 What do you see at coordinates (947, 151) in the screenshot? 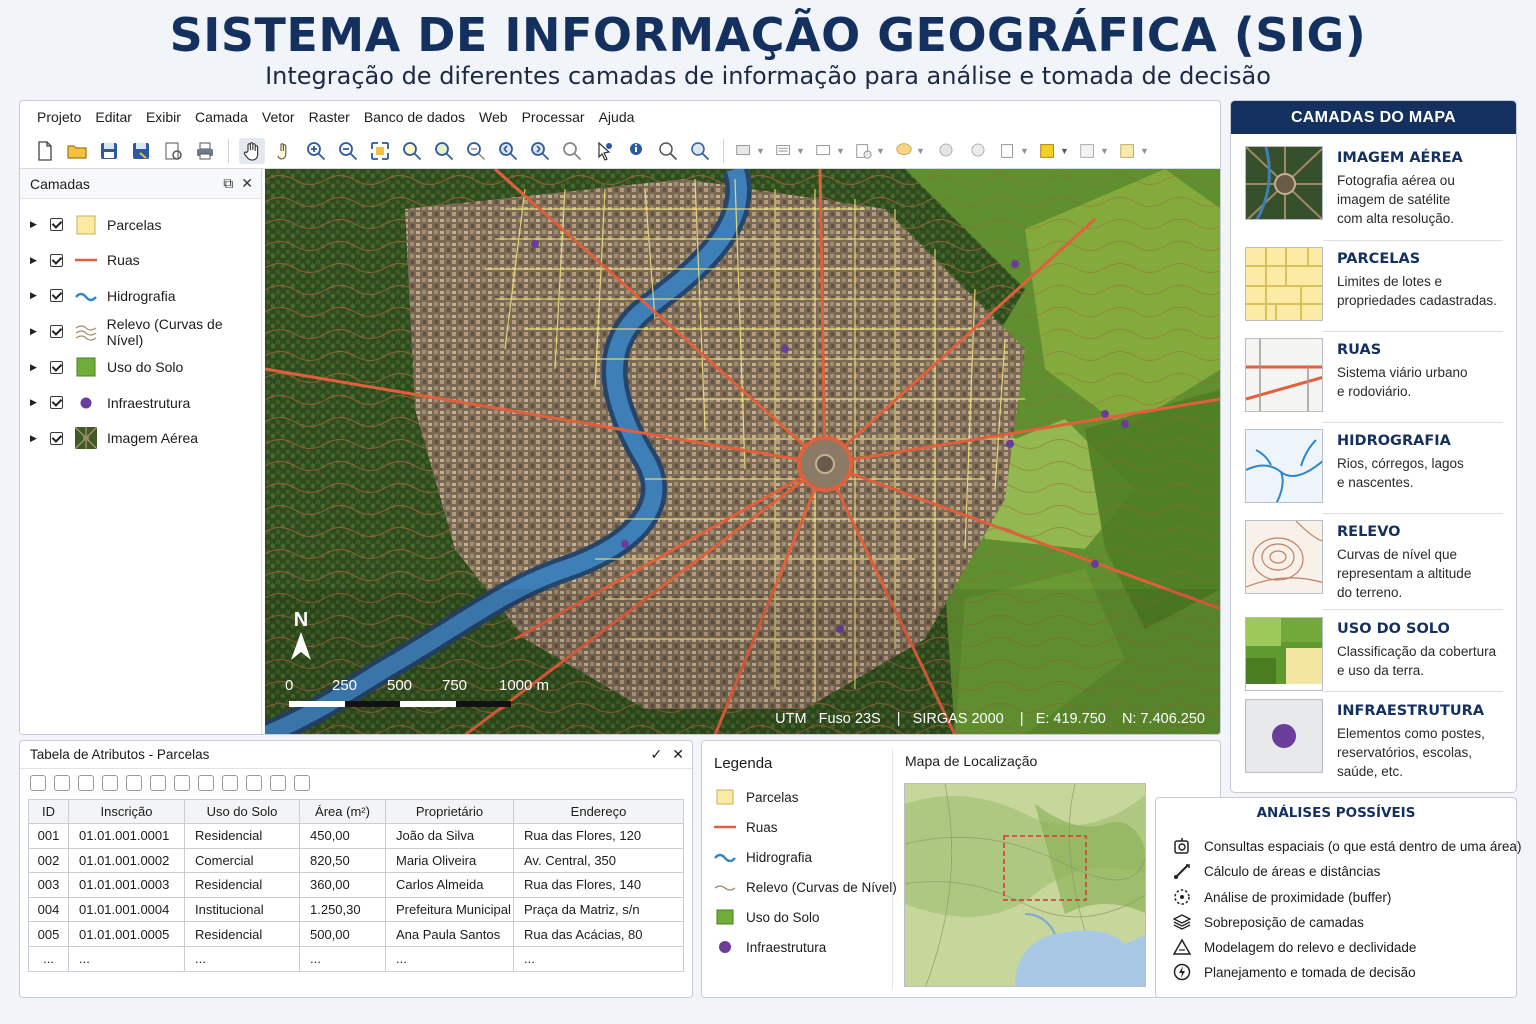
I see `annotation-icon` at bounding box center [947, 151].